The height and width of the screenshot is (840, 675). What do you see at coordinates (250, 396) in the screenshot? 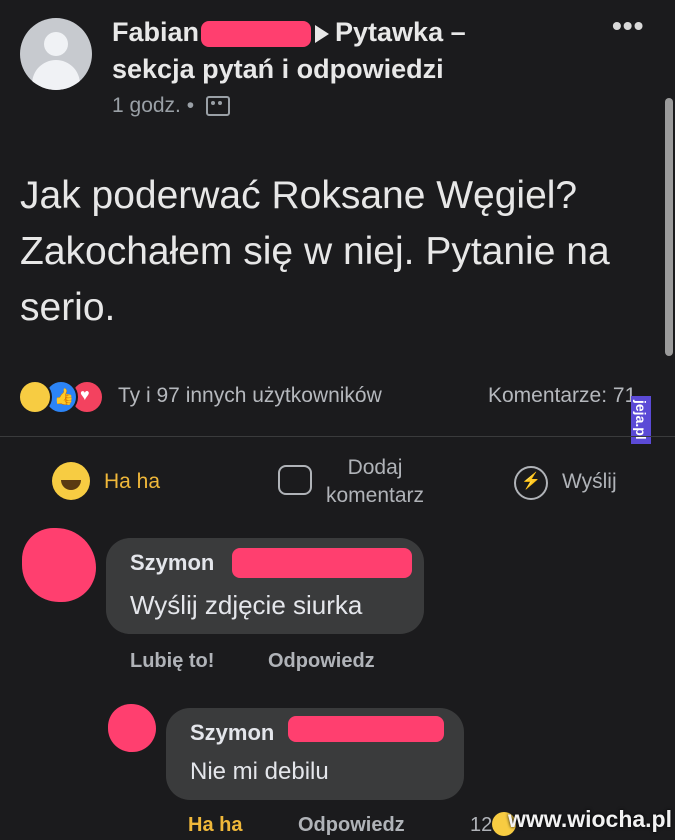
I see `reaction-summary: Ty i 97 innych użytkowników` at bounding box center [250, 396].